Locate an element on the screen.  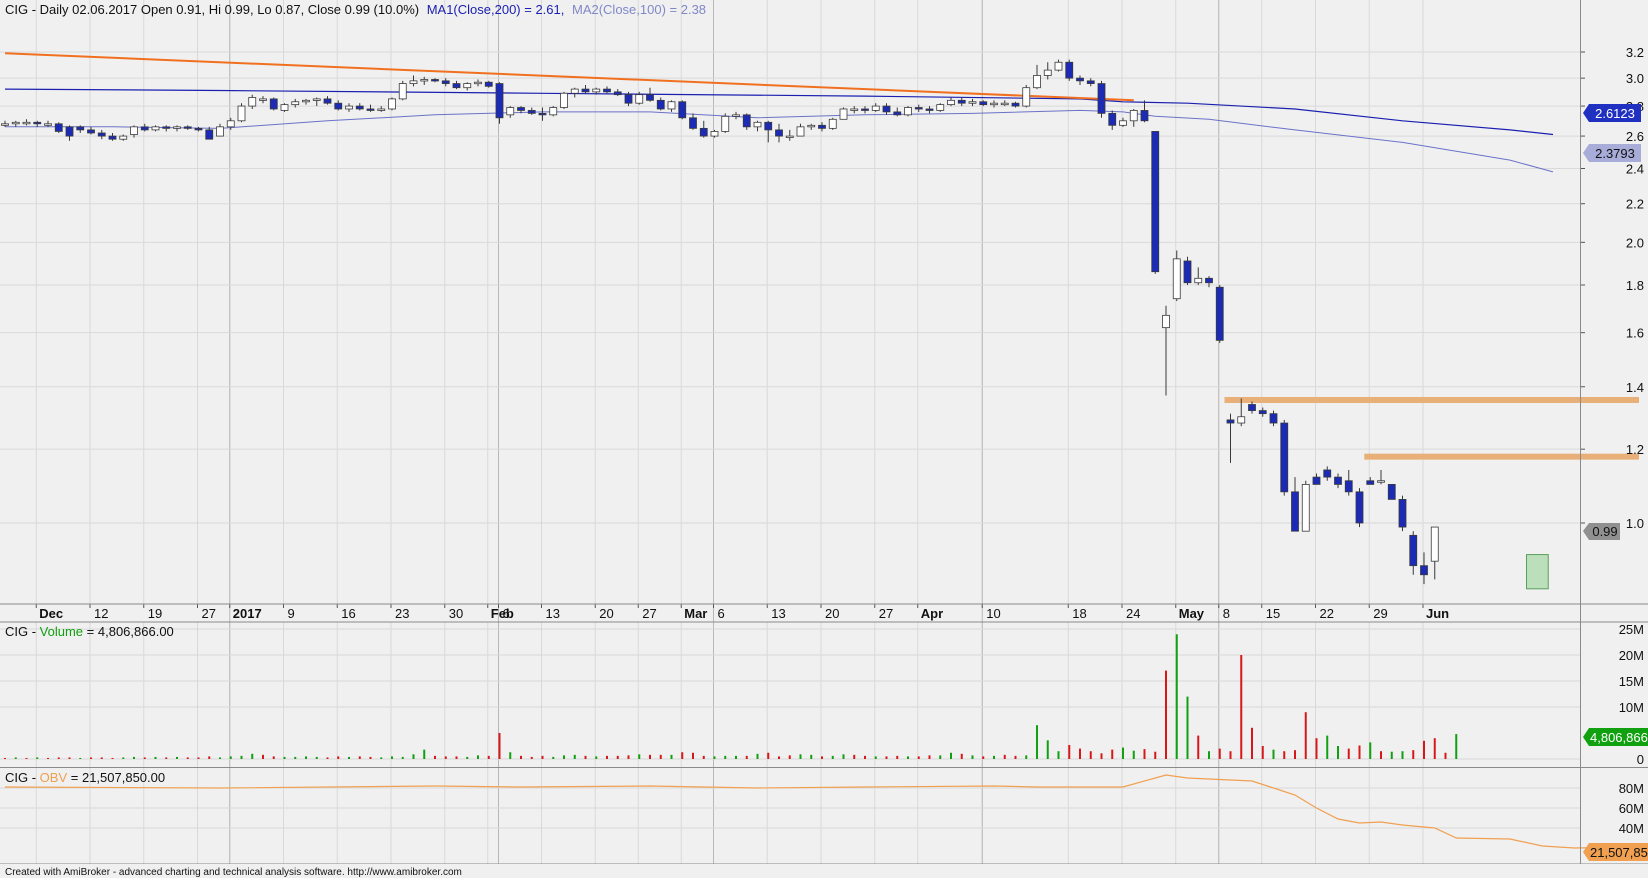
date-tick-label: 19 is located at coordinates (155, 613).